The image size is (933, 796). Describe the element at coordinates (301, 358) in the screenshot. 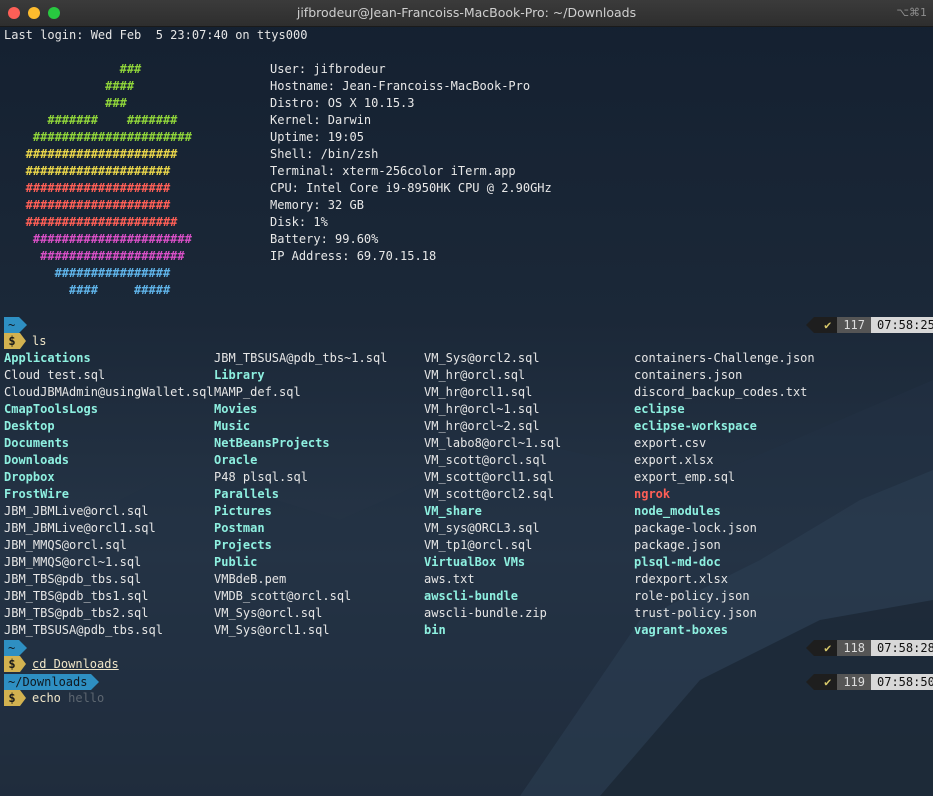

I see `ls-file-entry: JBM_TBSUSA@pdb_tbs~1.sql` at that location.